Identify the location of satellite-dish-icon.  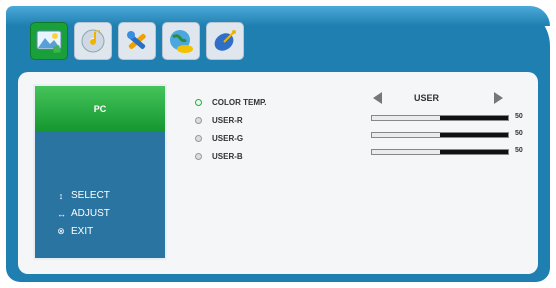
(225, 40).